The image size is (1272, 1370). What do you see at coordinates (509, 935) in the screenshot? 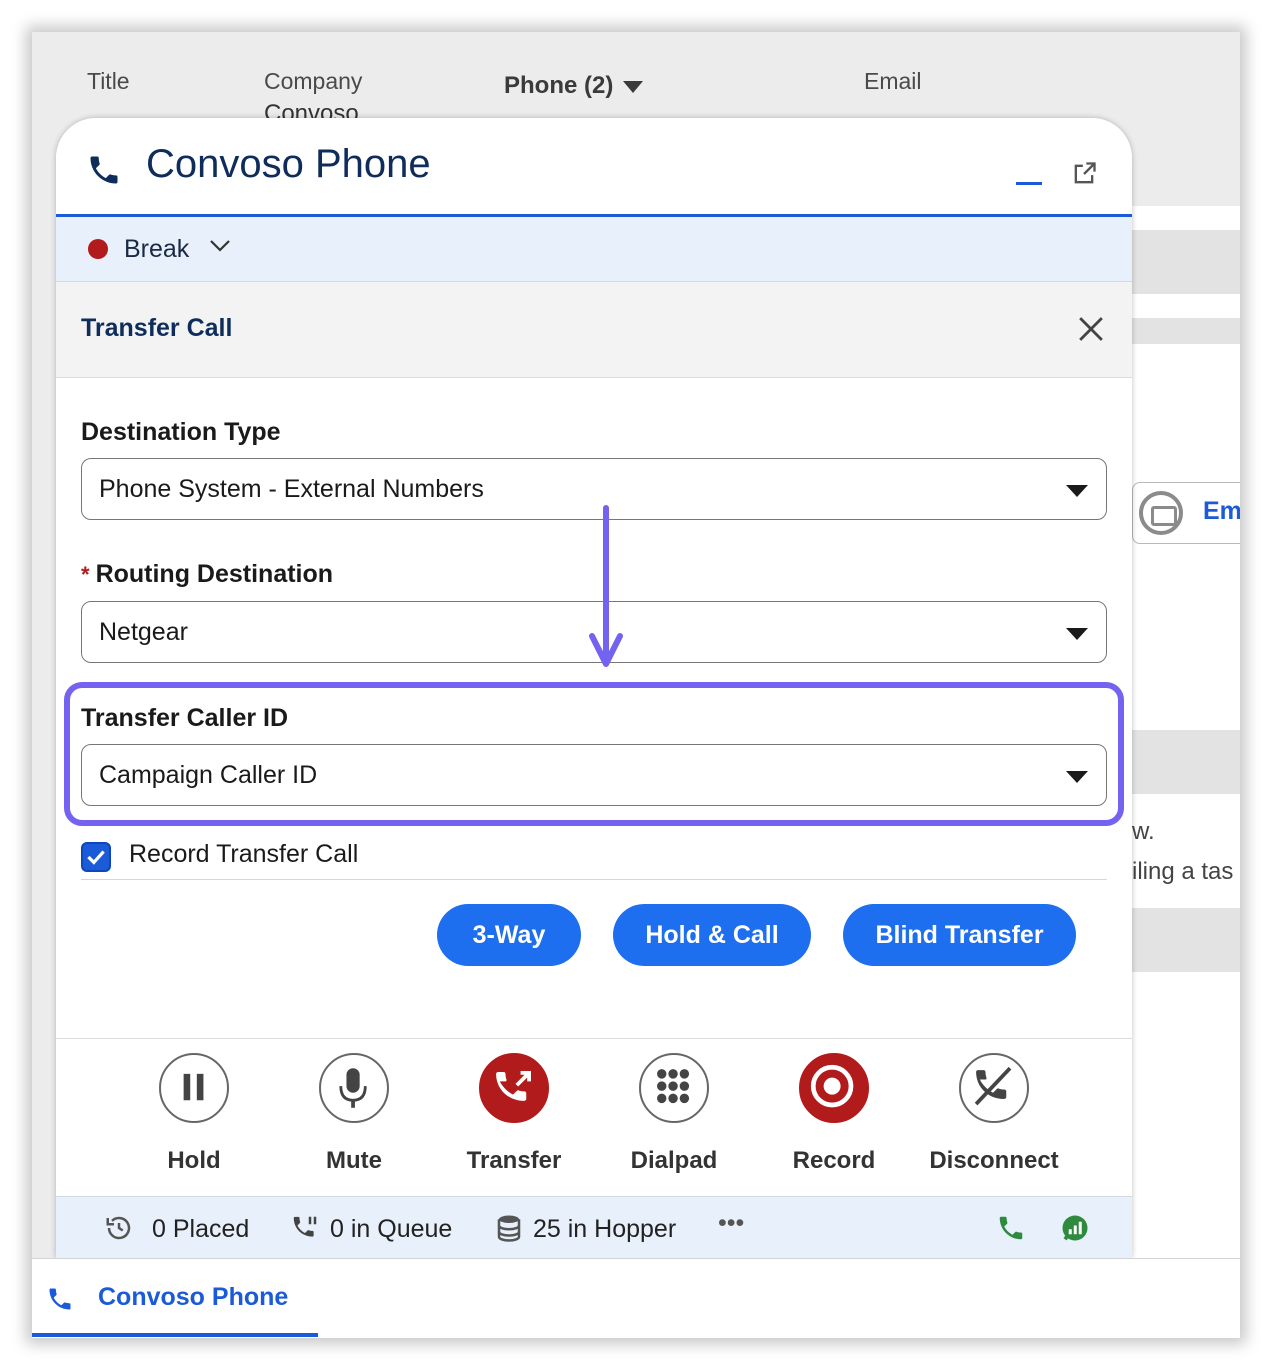
I see `three-way-button: 3-Way` at bounding box center [509, 935].